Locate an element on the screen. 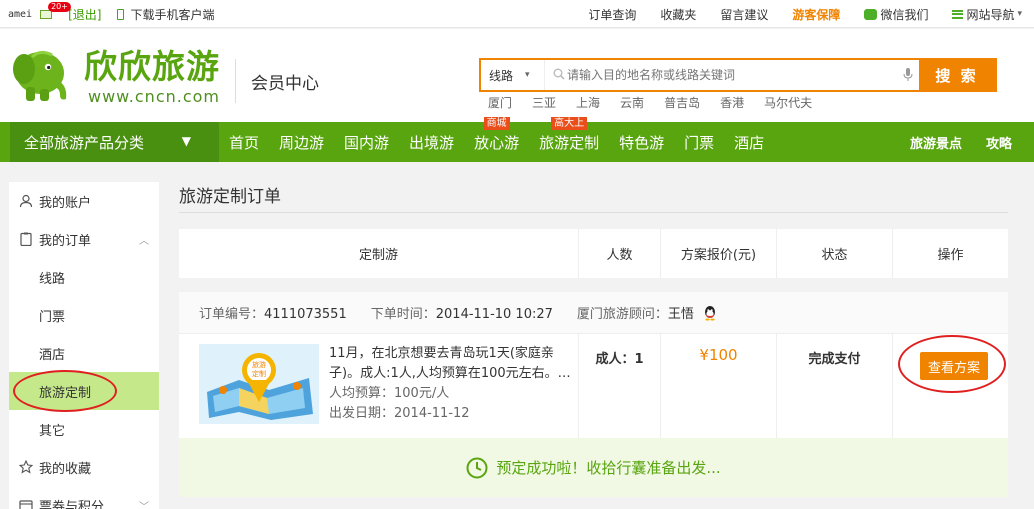 The height and width of the screenshot is (509, 1034). order-people: 成人：1 is located at coordinates (620, 386).